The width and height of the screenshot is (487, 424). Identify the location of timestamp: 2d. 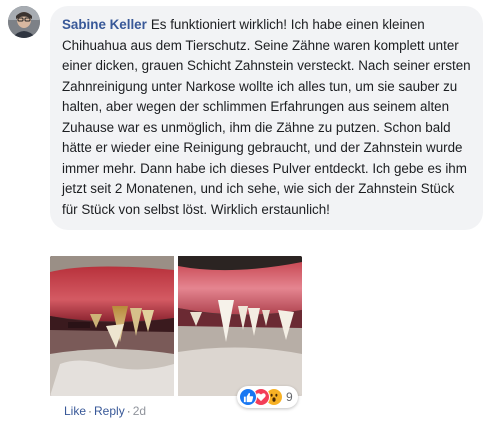
(139, 411).